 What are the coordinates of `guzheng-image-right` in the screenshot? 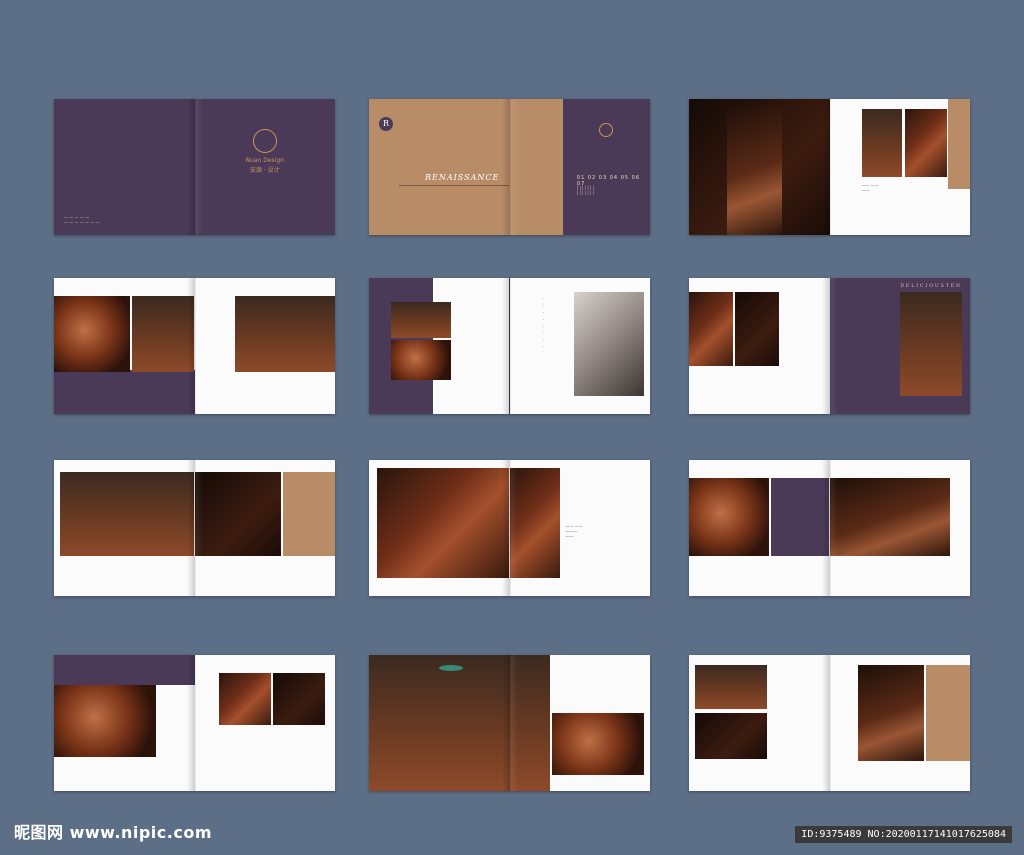 It's located at (534, 523).